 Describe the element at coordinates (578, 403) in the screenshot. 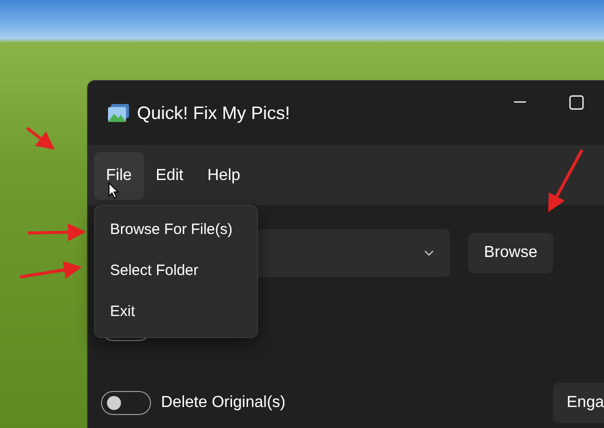

I see `engage-button: Enga` at that location.